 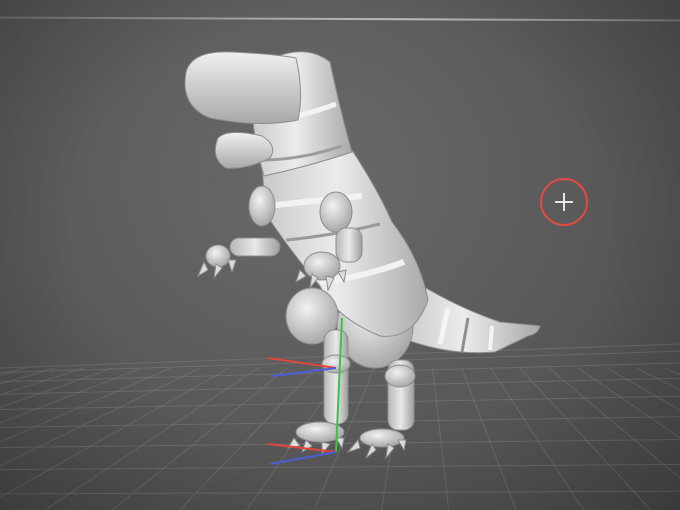 I want to click on crosshair-icon, so click(x=564, y=202).